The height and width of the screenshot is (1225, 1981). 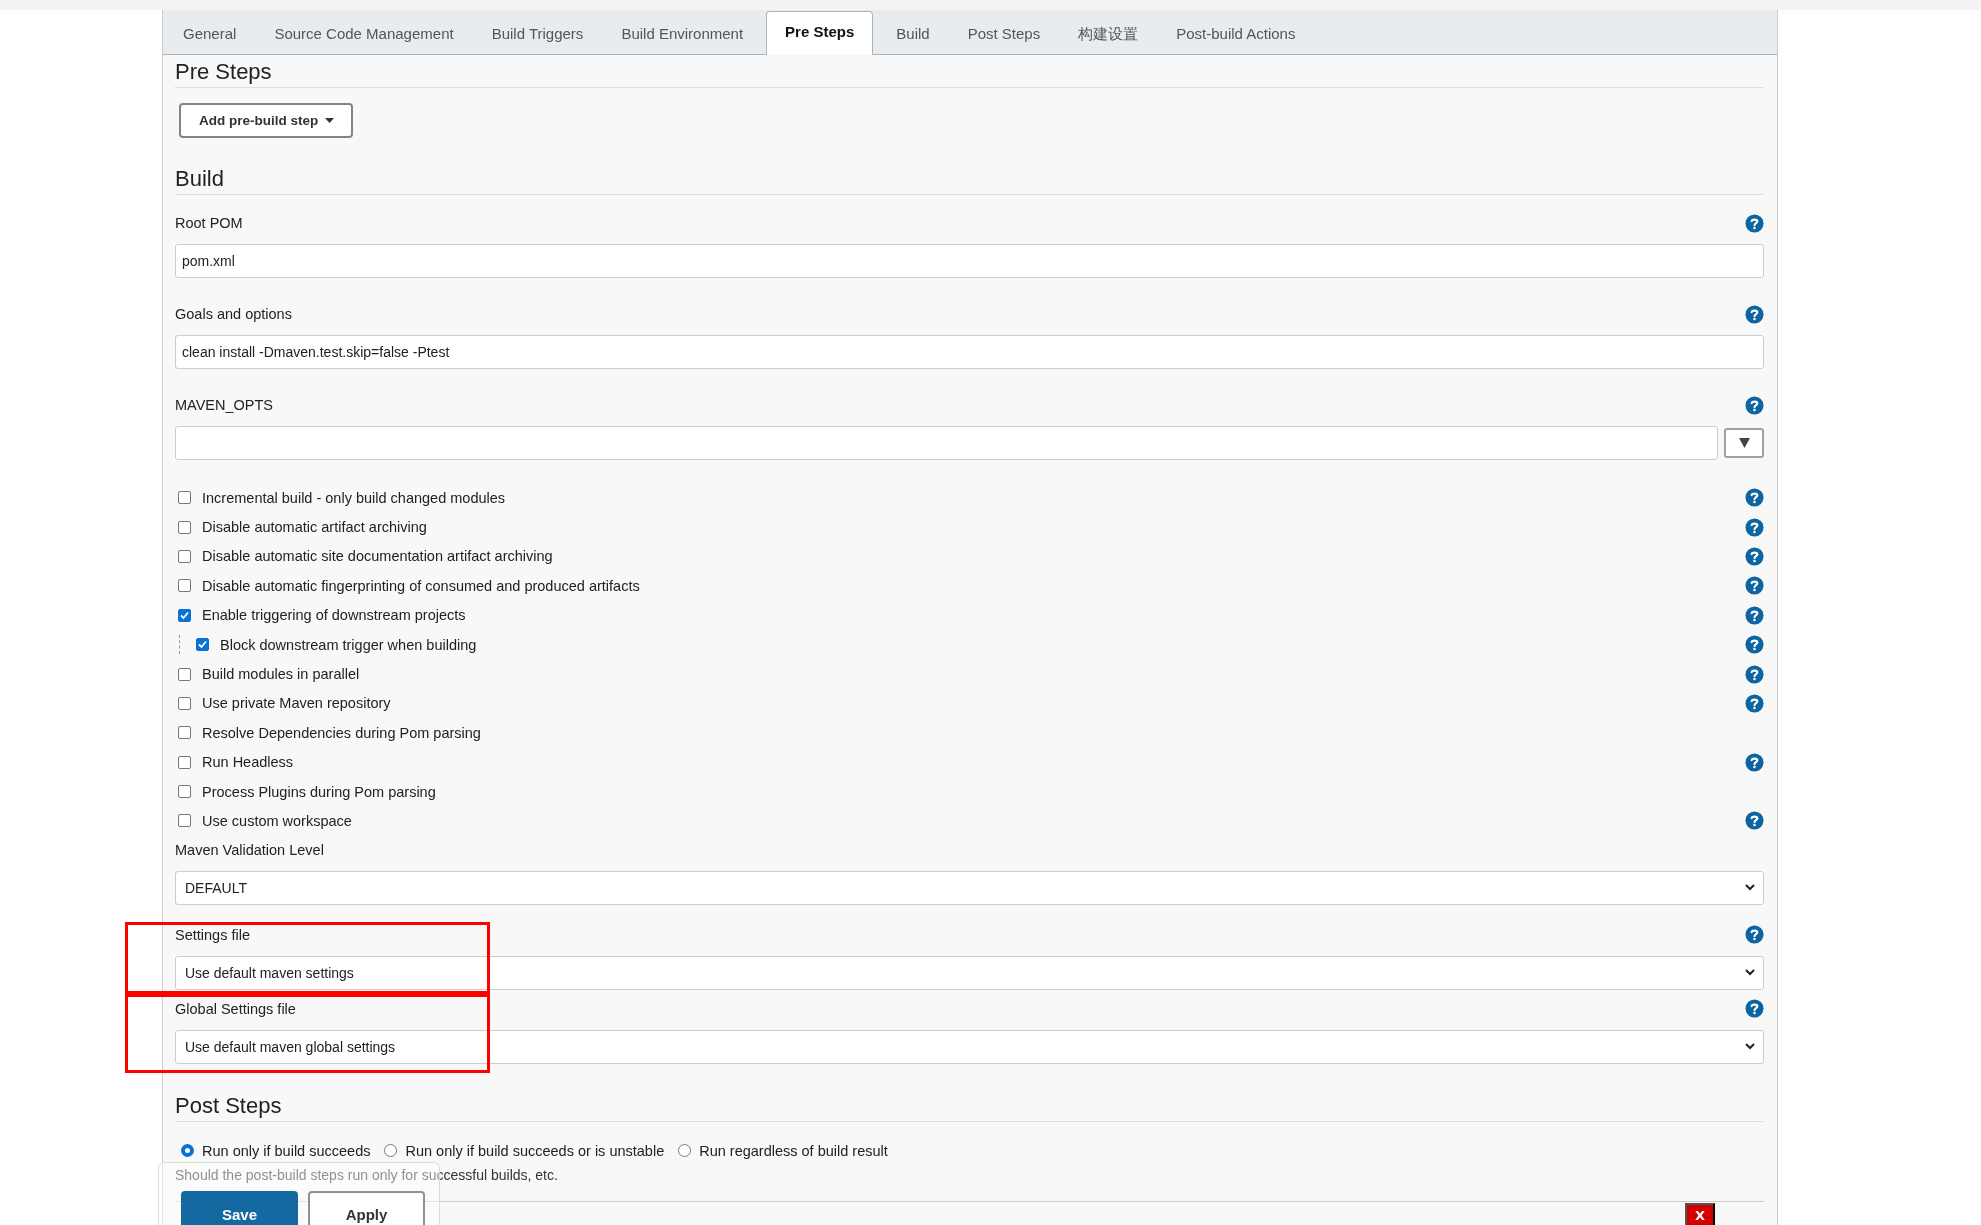 I want to click on checkbox-label: Use custom workspace, so click(x=277, y=821).